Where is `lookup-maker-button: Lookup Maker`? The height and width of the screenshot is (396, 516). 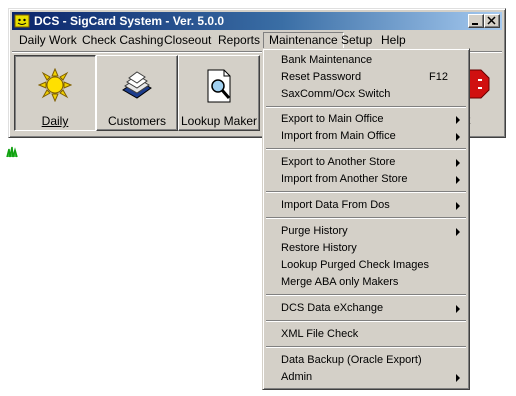
lookup-maker-button: Lookup Maker is located at coordinates (219, 93).